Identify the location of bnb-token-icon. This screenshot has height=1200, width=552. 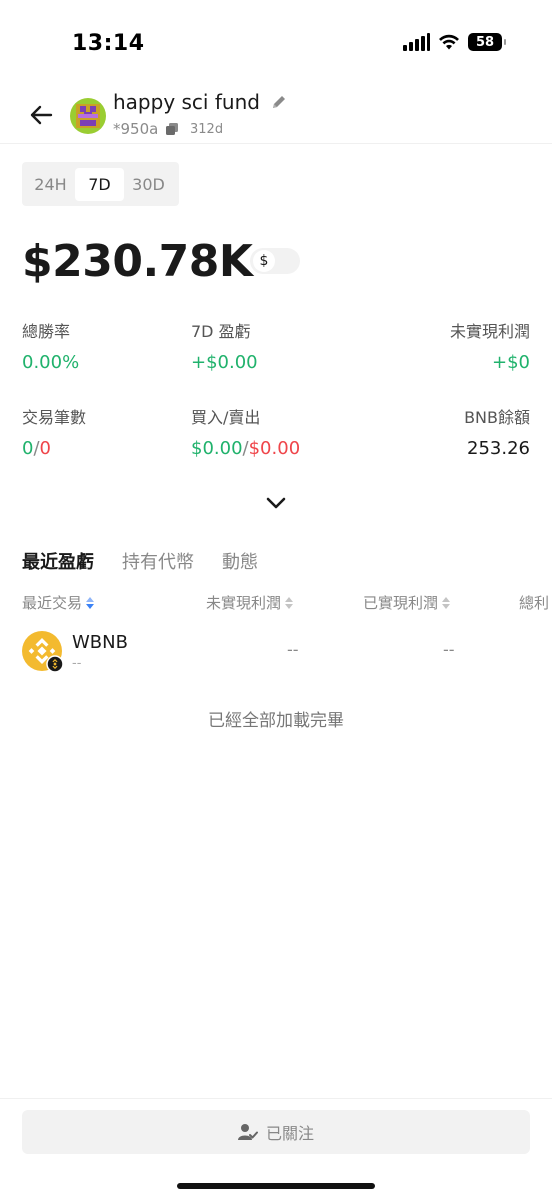
(43, 652).